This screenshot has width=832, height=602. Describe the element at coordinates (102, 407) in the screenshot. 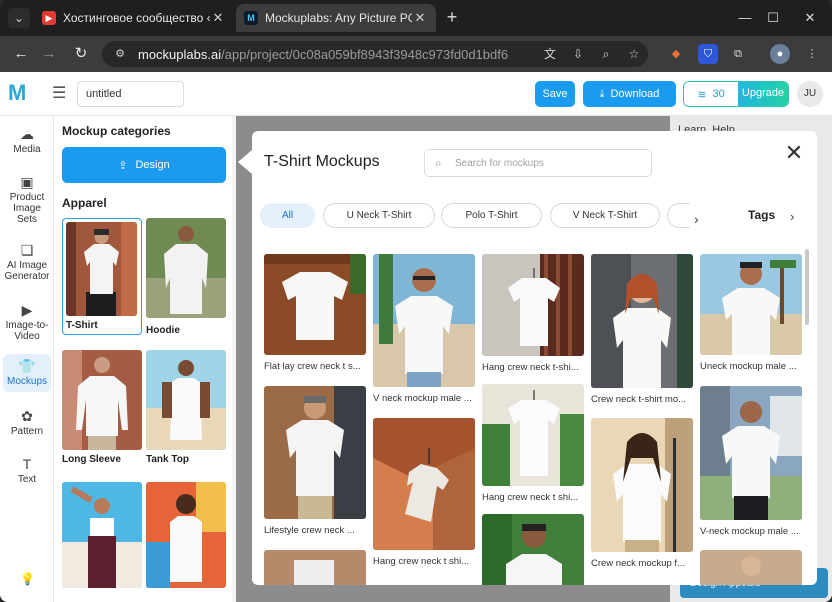

I see `category-long-sleeve: Long Sleeve` at that location.